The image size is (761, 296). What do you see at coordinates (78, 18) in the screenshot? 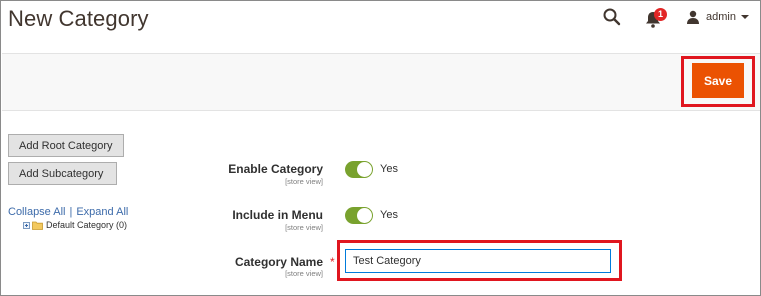
I see `page-title: New Category` at bounding box center [78, 18].